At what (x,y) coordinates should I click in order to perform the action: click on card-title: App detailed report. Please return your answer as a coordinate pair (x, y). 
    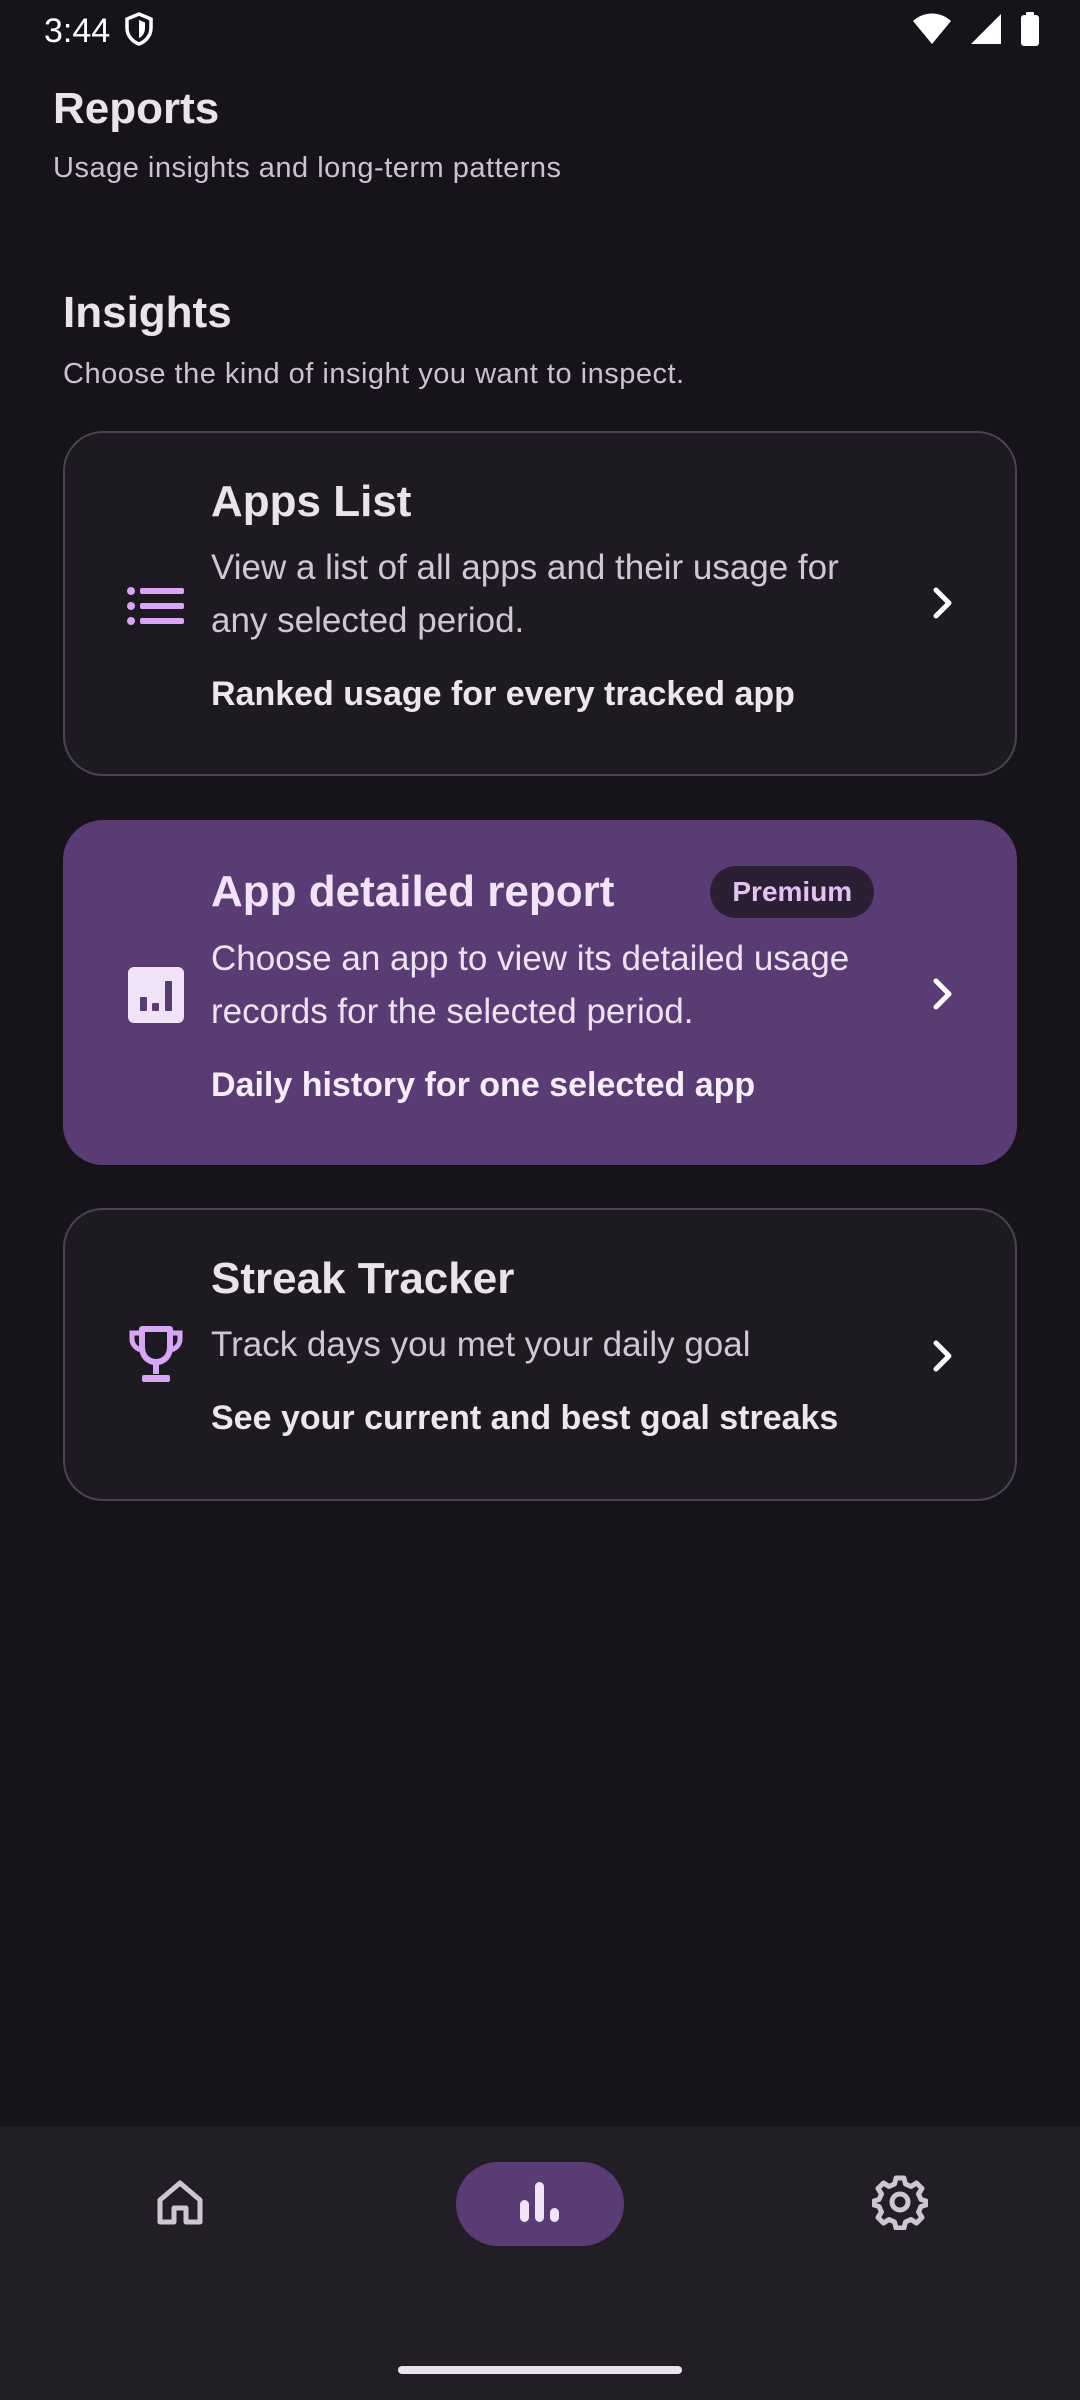
    Looking at the image, I should click on (413, 891).